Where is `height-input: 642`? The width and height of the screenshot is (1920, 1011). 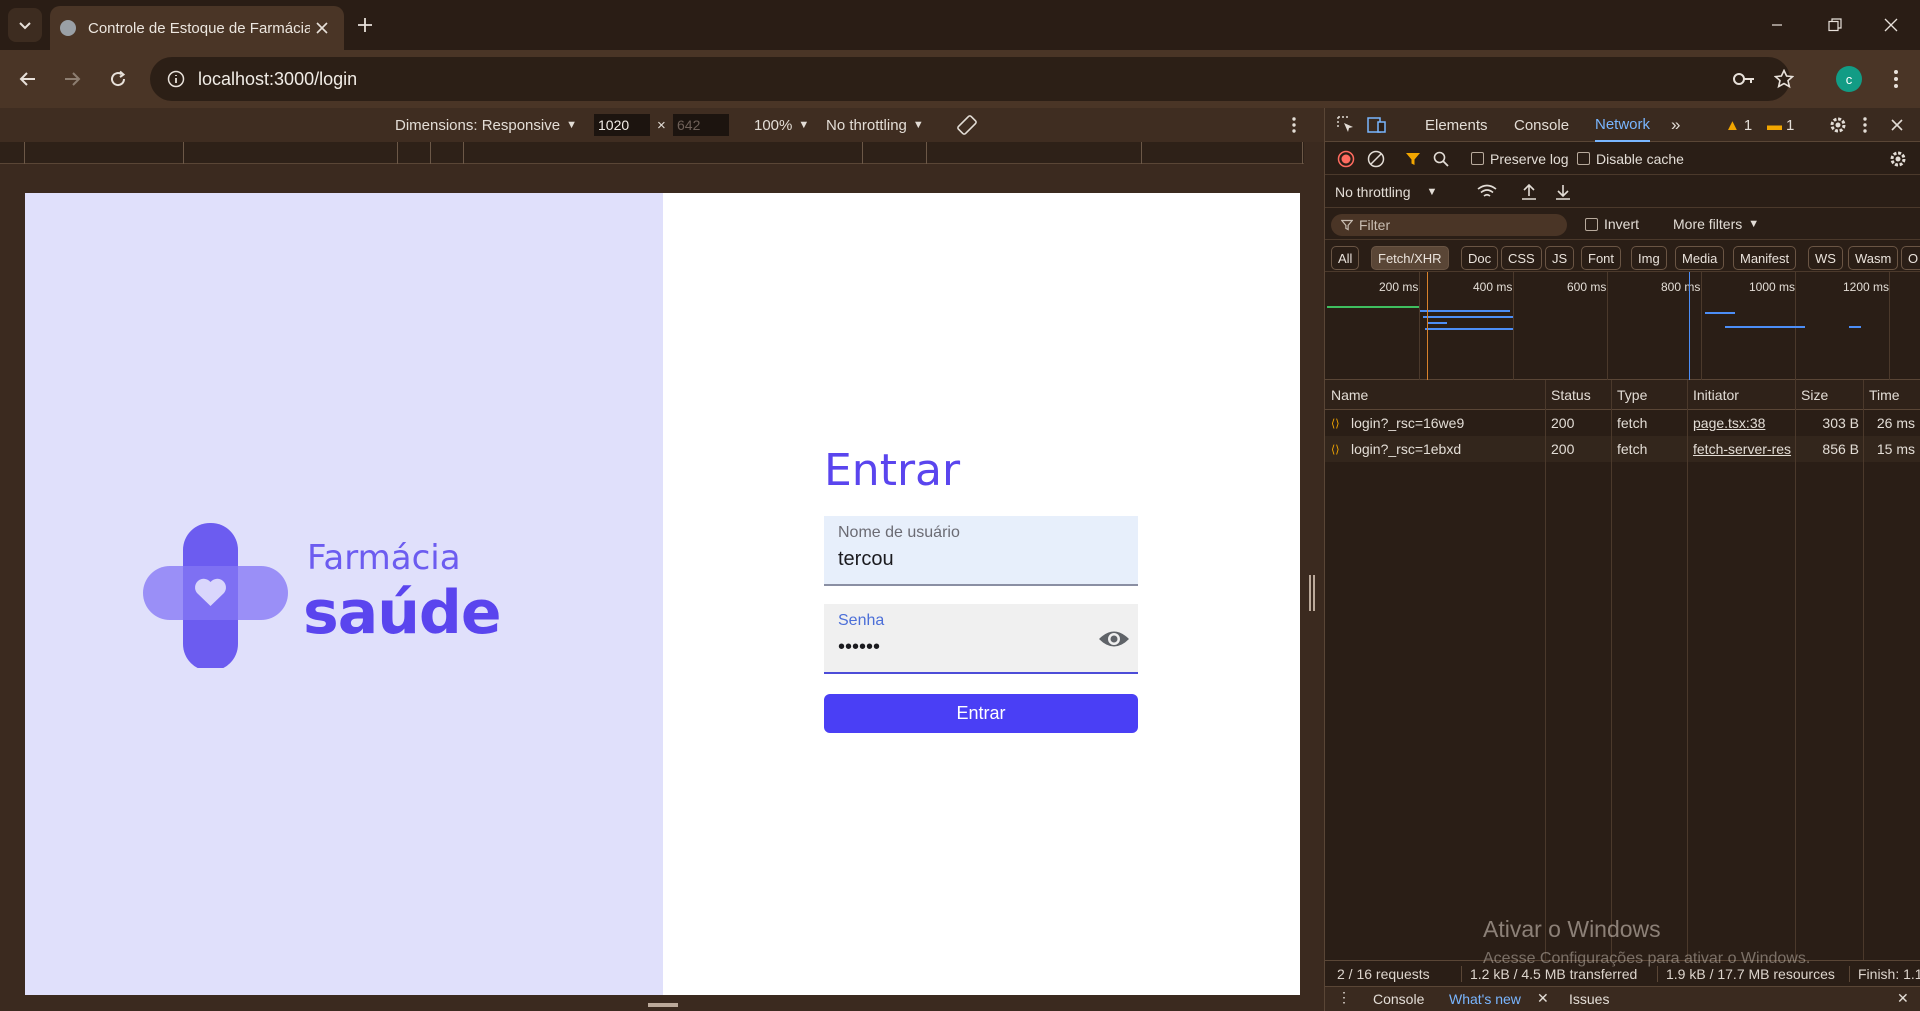
height-input: 642 is located at coordinates (701, 125).